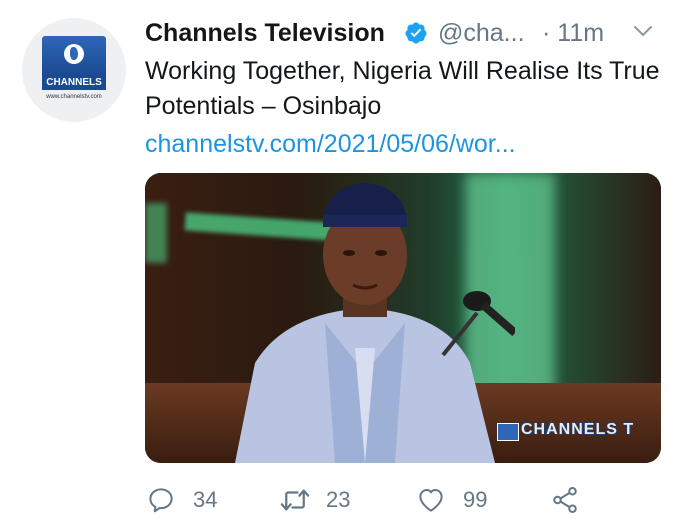 The width and height of the screenshot is (683, 532). I want to click on like-button: 99, so click(460, 500).